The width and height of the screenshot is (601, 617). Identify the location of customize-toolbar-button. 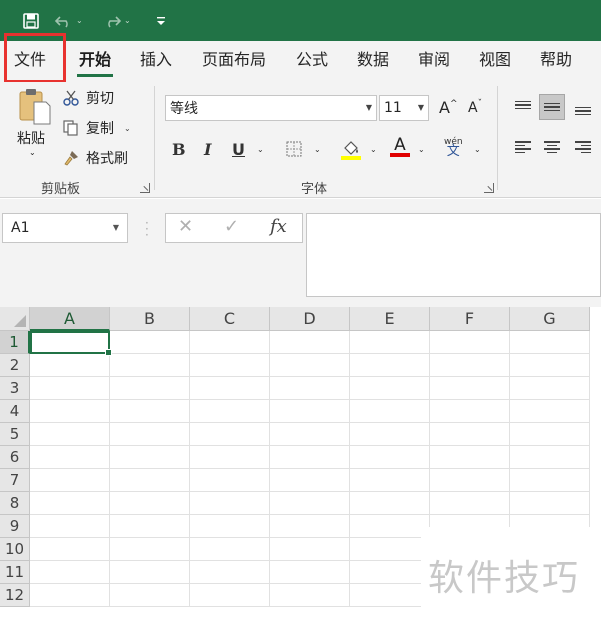
(161, 20).